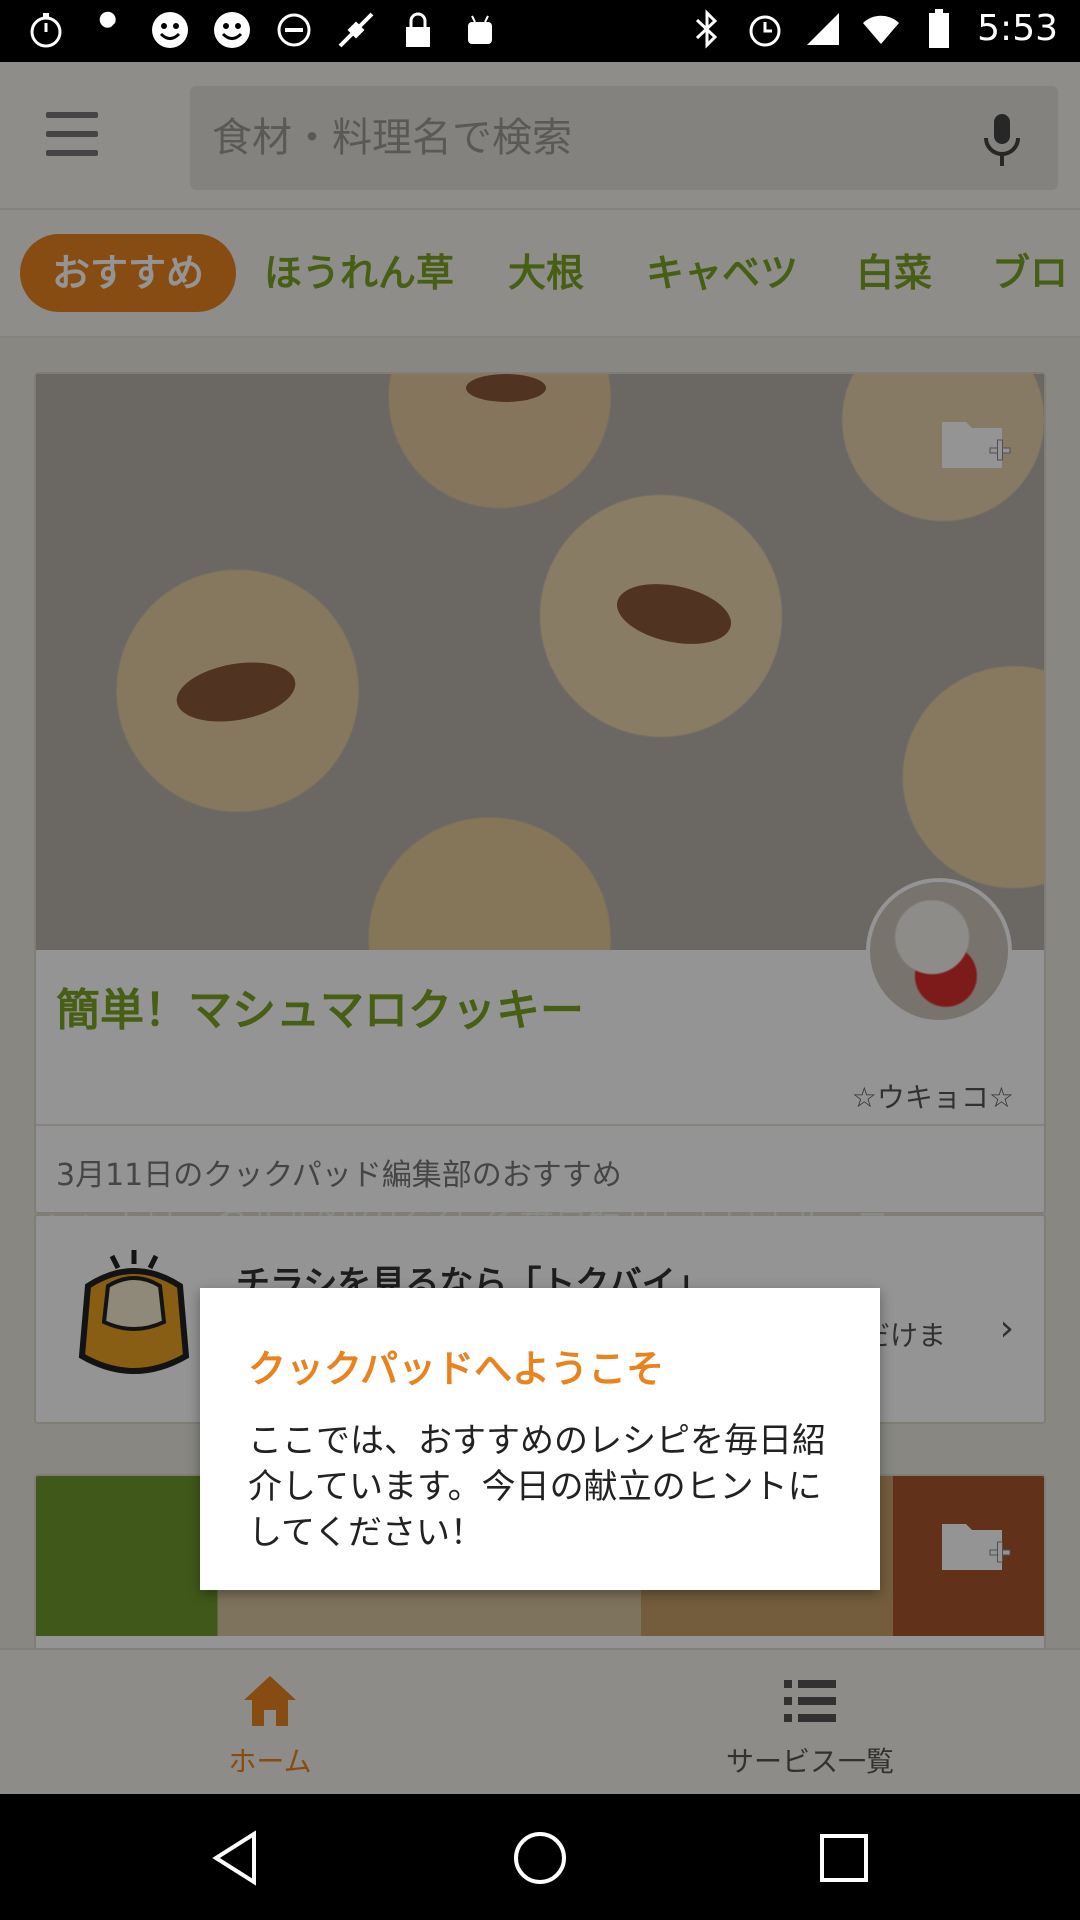 Image resolution: width=1080 pixels, height=1920 pixels. Describe the element at coordinates (881, 29) in the screenshot. I see `wifi-icon` at that location.